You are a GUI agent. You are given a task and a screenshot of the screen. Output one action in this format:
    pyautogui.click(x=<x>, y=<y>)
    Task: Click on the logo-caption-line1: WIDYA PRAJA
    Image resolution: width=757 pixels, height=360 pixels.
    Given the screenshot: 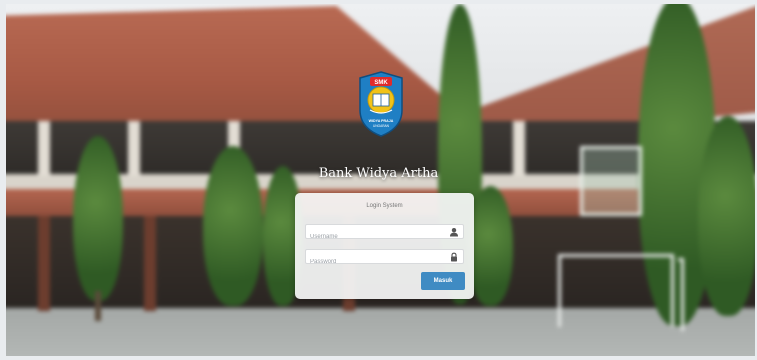 What is the action you would take?
    pyautogui.click(x=381, y=121)
    